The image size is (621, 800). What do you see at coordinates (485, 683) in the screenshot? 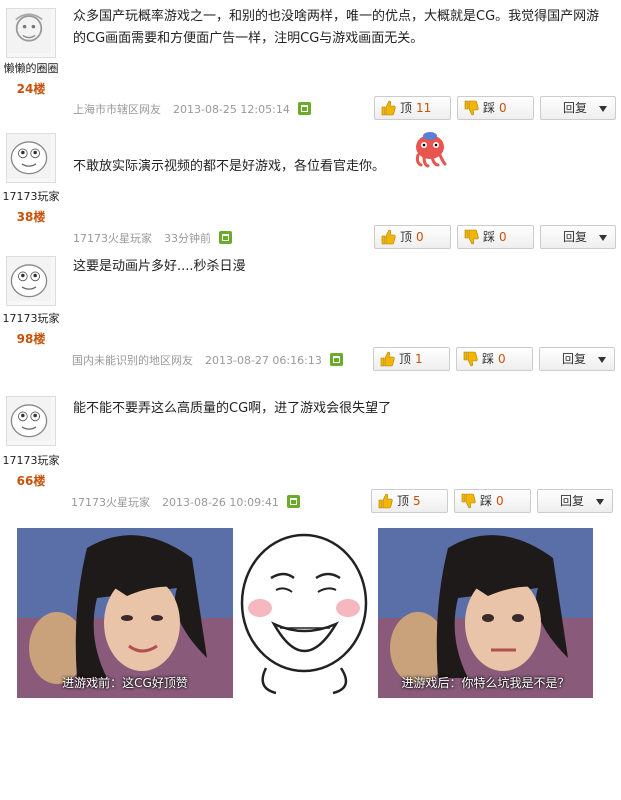
I see `meme-caption-after: 进游戏后：你特么坑我是不是？` at bounding box center [485, 683].